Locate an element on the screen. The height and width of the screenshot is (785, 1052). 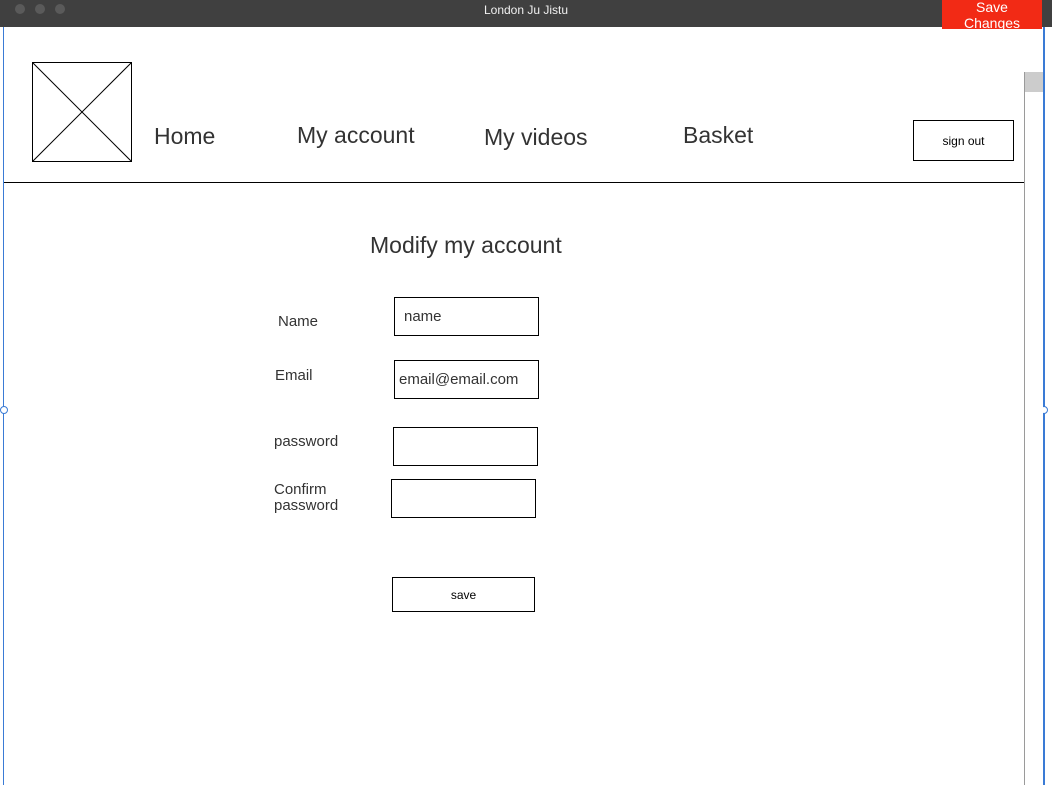
scrollbar-thumb is located at coordinates (1034, 82).